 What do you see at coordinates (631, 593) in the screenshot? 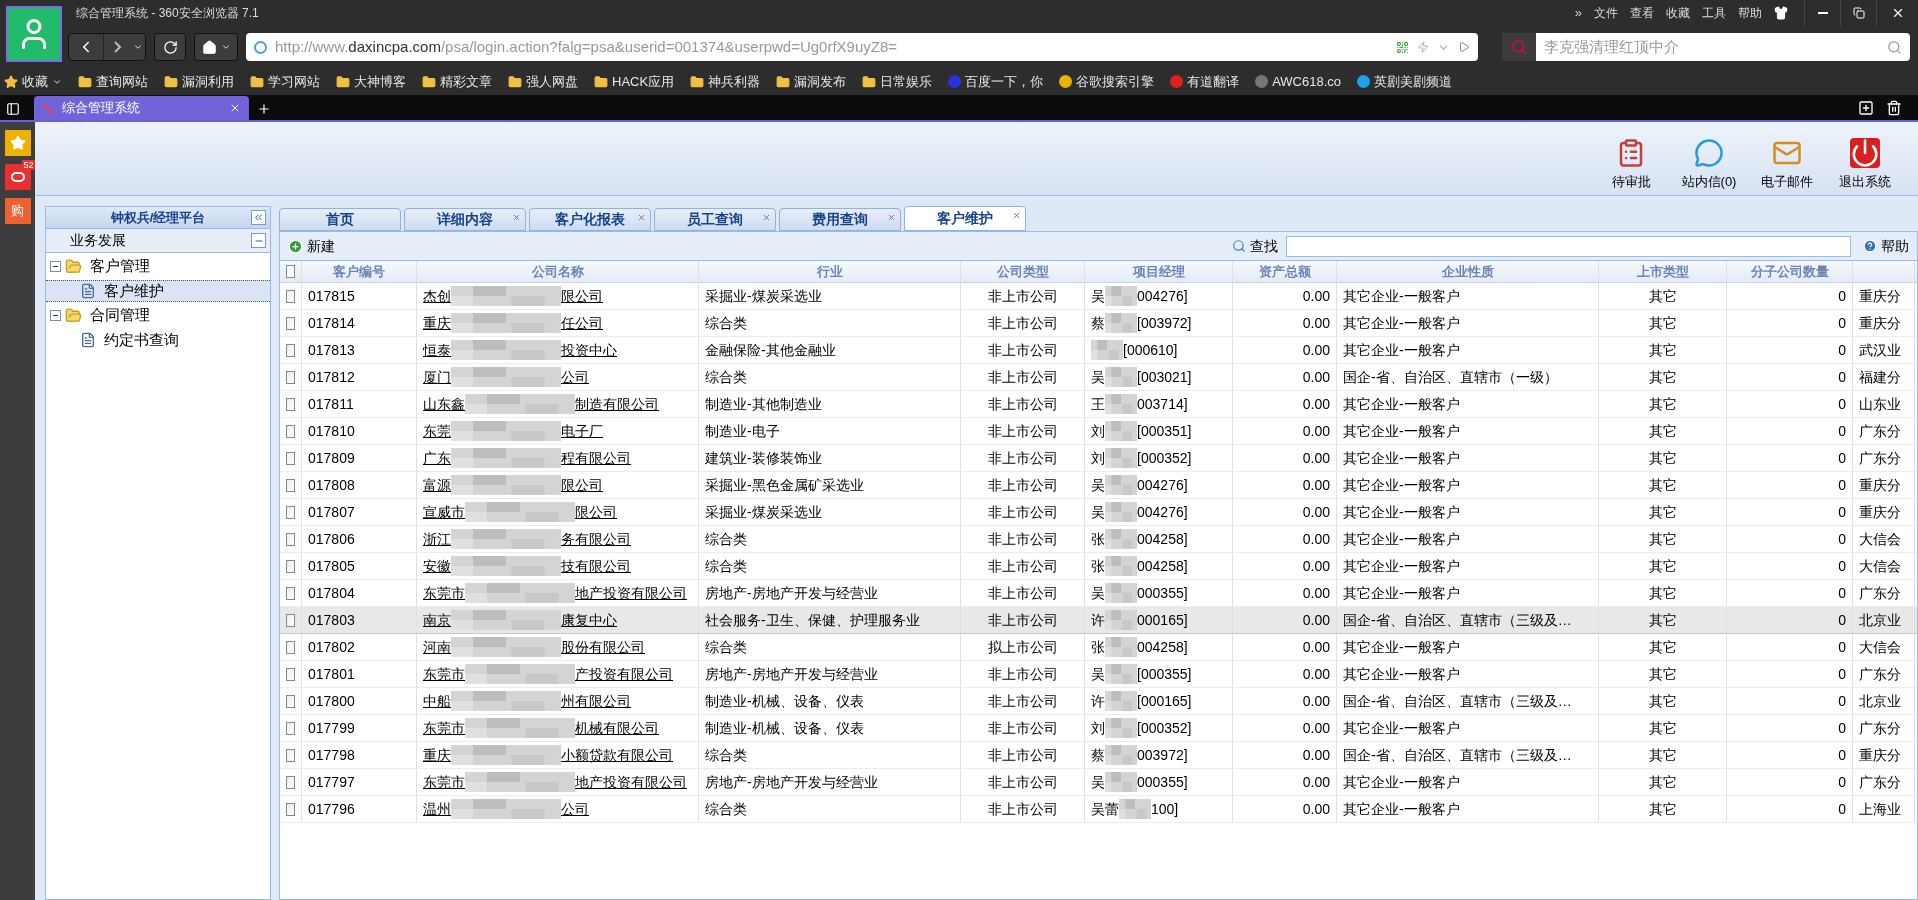
I see `company-link: 地产投资有限公司` at bounding box center [631, 593].